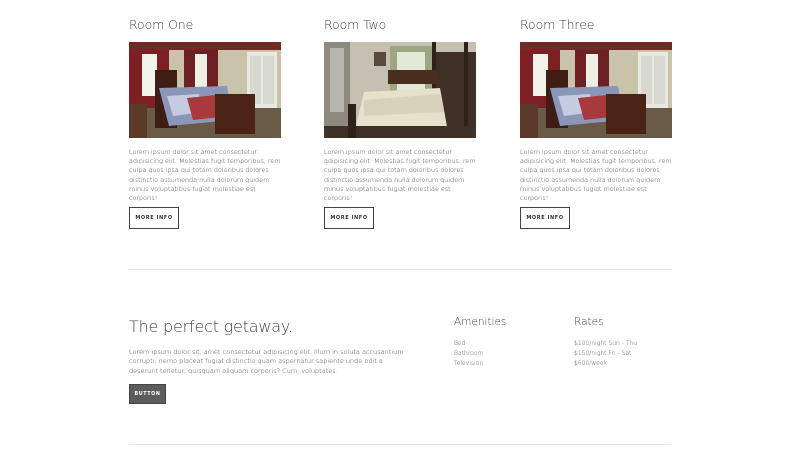  Describe the element at coordinates (211, 326) in the screenshot. I see `getaway-title: The perfect getaway.` at that location.